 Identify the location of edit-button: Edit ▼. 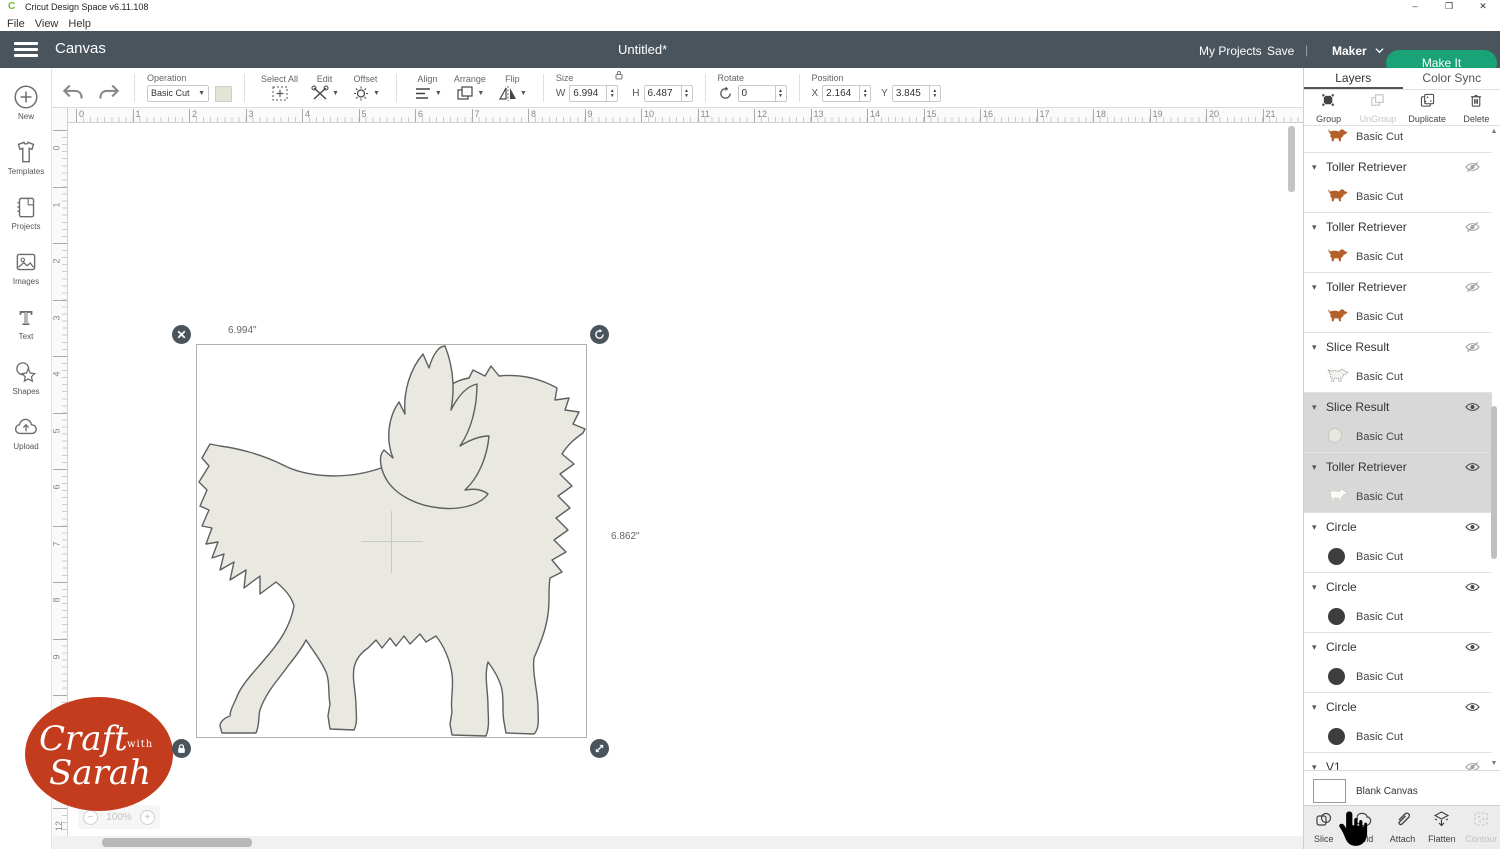
(324, 88).